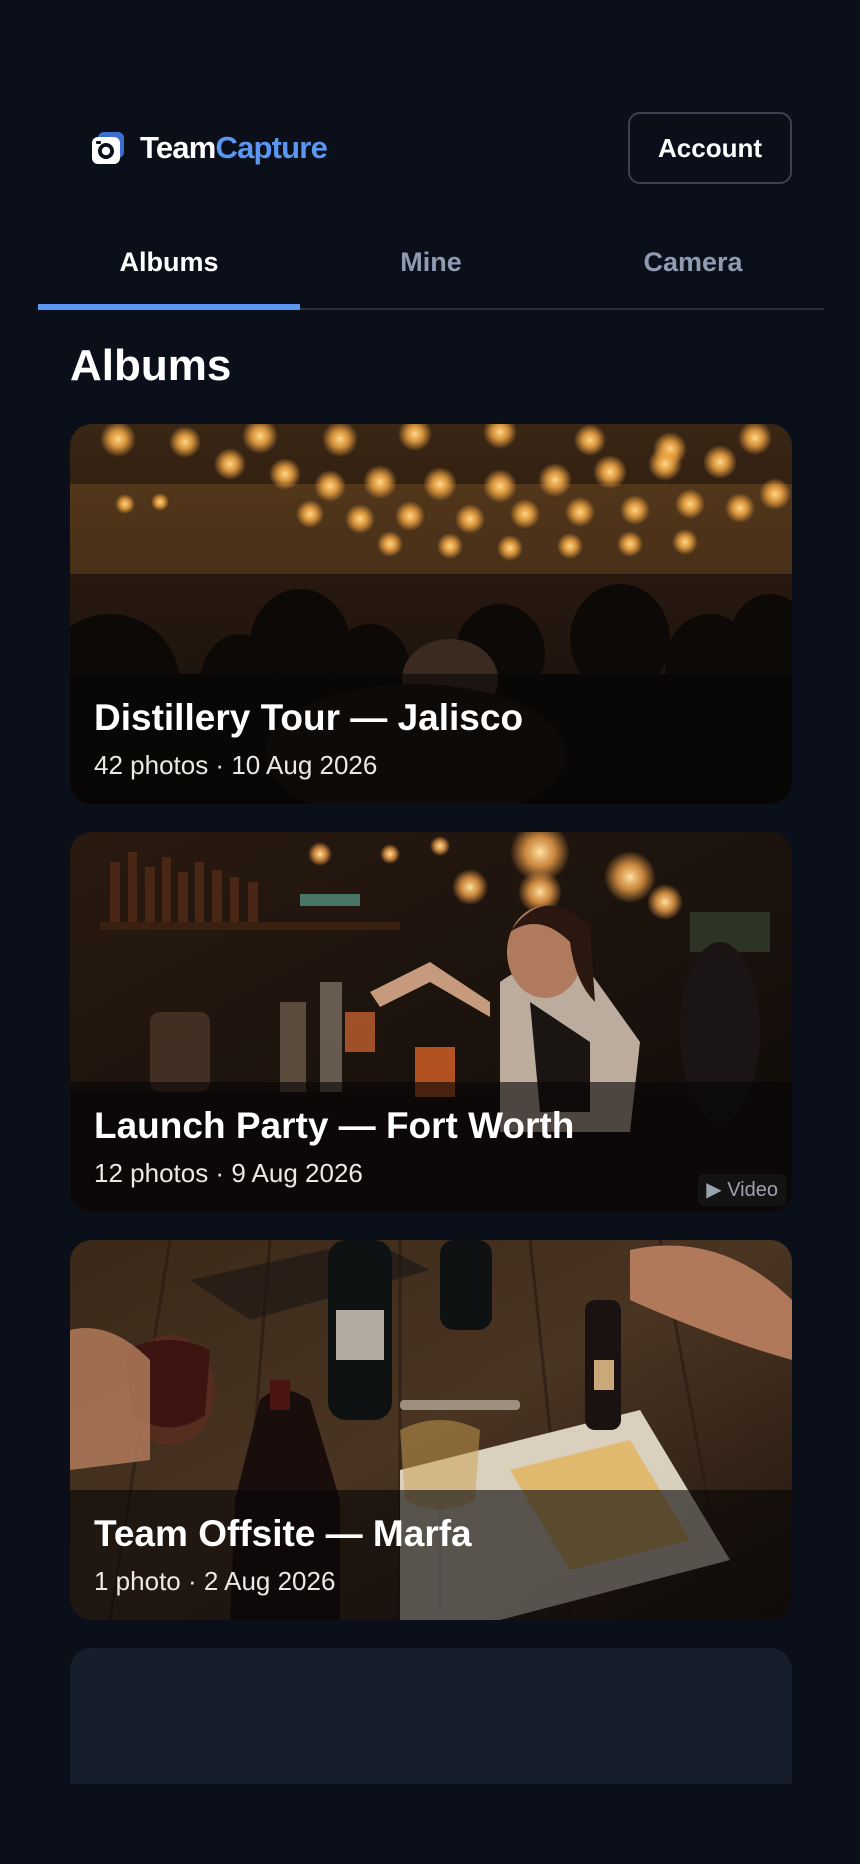  What do you see at coordinates (283, 1533) in the screenshot?
I see `album-title: Team Offsite — Marfa` at bounding box center [283, 1533].